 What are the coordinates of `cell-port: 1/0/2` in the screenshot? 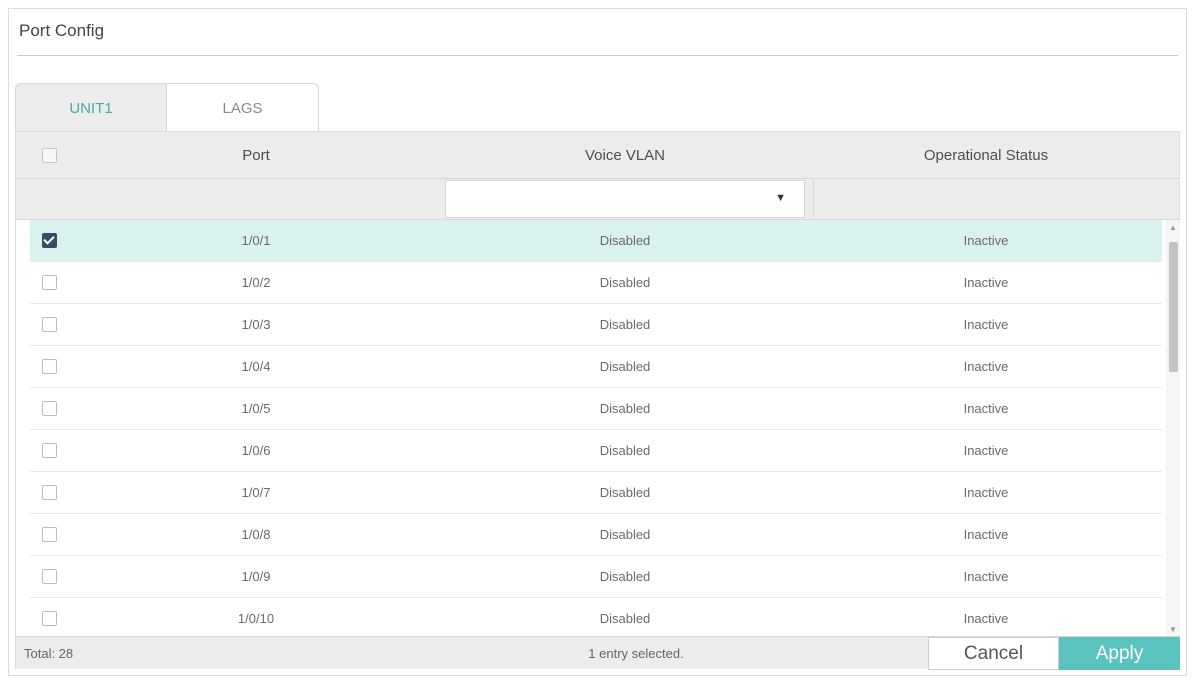 It's located at (256, 282).